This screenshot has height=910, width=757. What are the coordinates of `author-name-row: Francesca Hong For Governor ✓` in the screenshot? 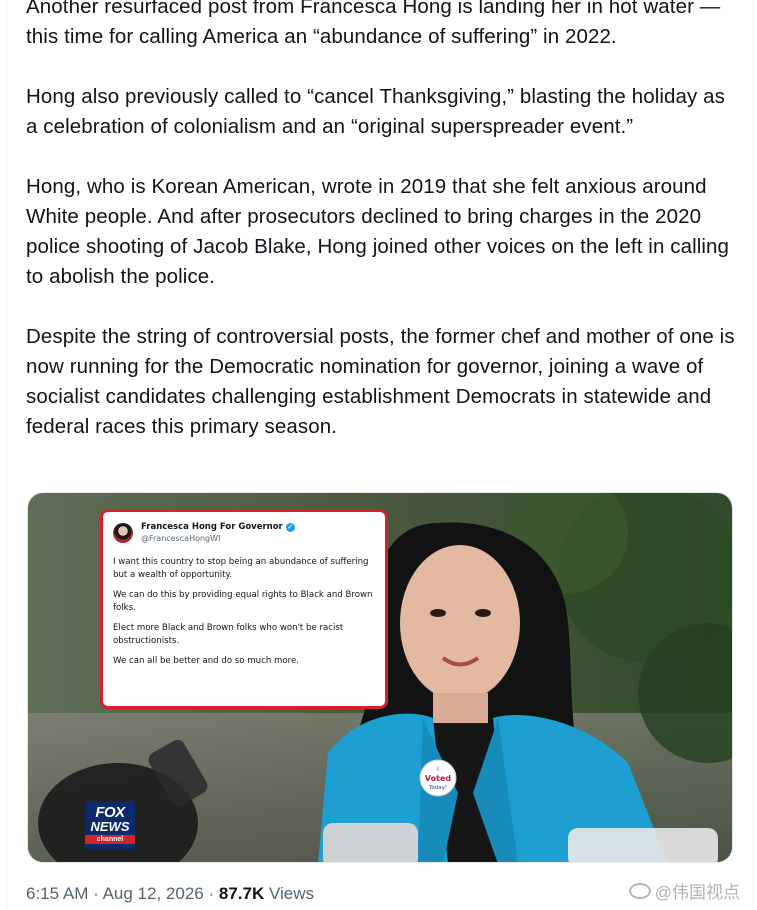 It's located at (218, 527).